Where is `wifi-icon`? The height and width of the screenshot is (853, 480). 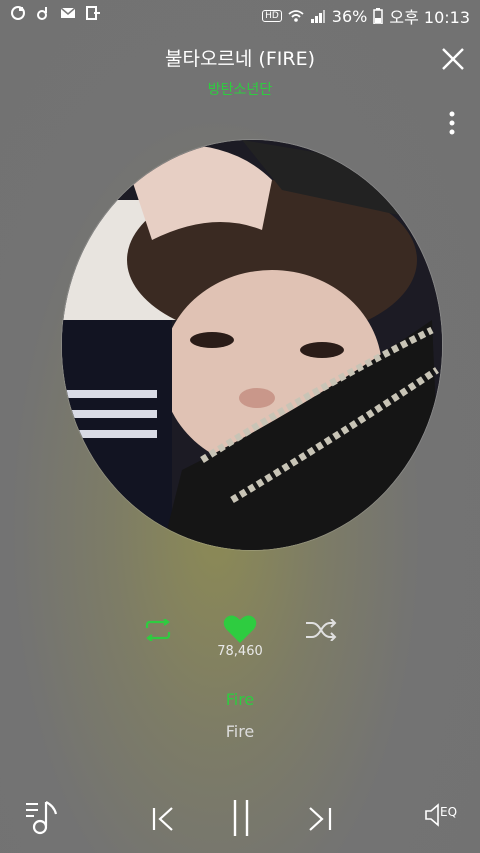 wifi-icon is located at coordinates (296, 16).